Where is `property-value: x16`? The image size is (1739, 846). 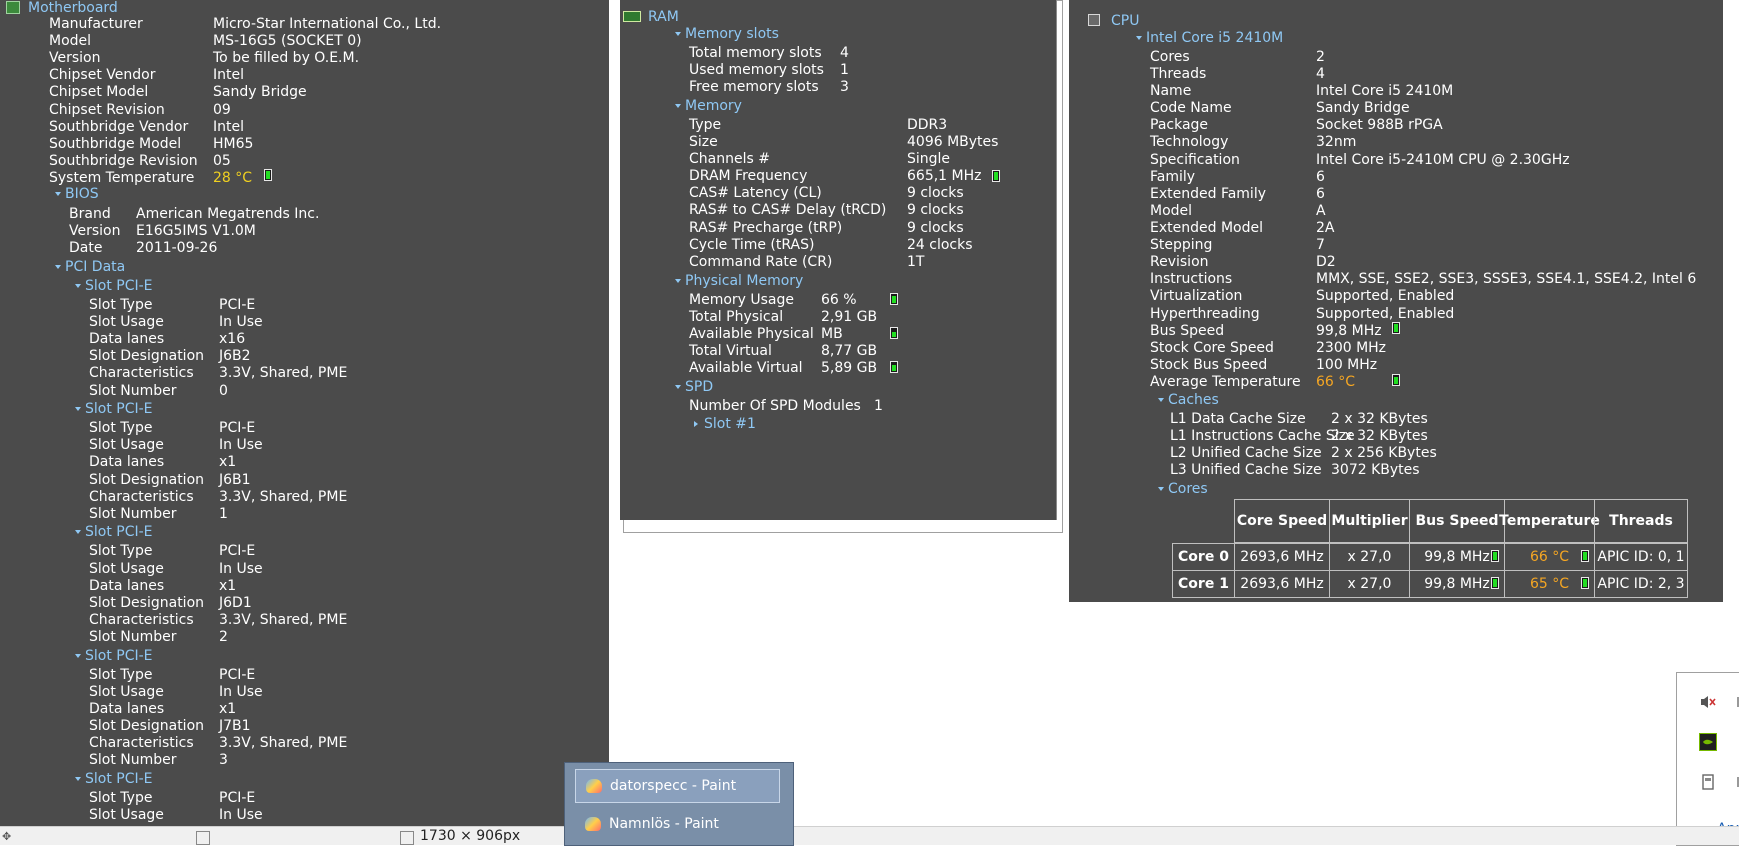
property-value: x16 is located at coordinates (232, 339).